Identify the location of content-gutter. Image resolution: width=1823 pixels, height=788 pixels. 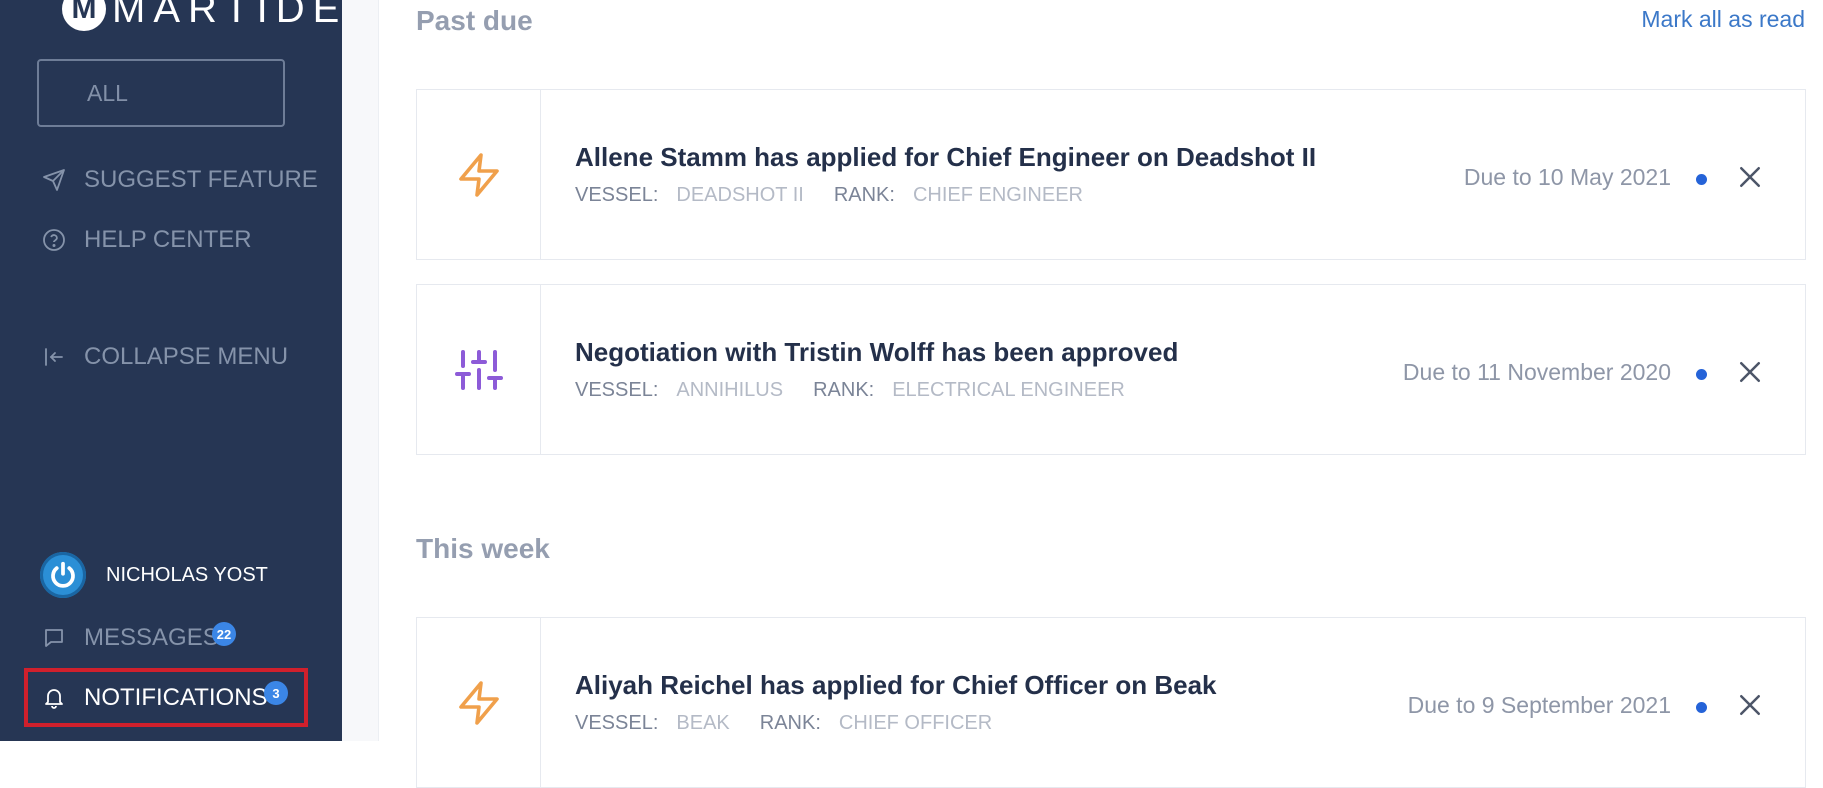
(360, 370).